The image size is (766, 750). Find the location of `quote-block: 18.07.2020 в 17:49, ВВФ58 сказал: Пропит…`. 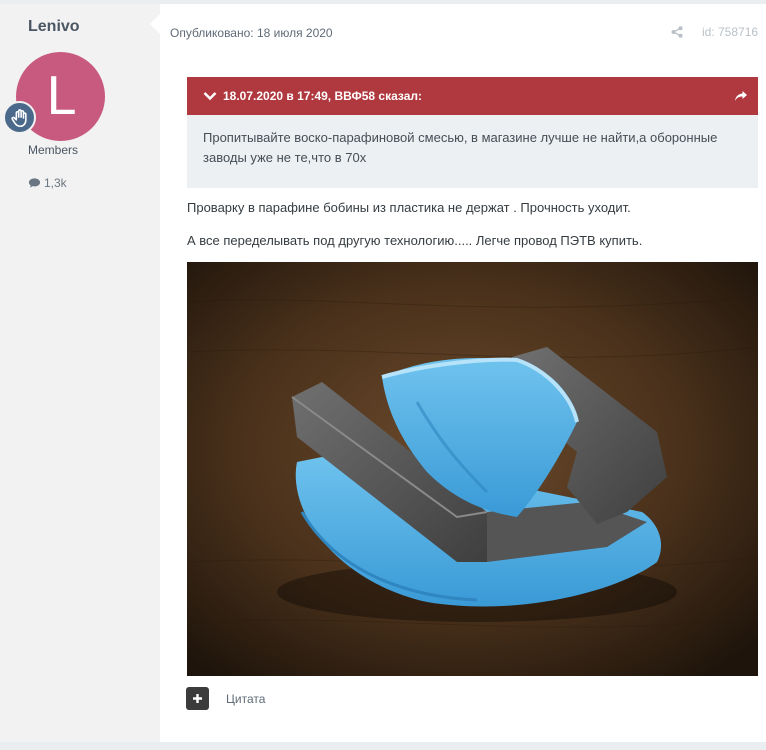

quote-block: 18.07.2020 в 17:49, ВВФ58 сказал: Пропит… is located at coordinates (472, 132).